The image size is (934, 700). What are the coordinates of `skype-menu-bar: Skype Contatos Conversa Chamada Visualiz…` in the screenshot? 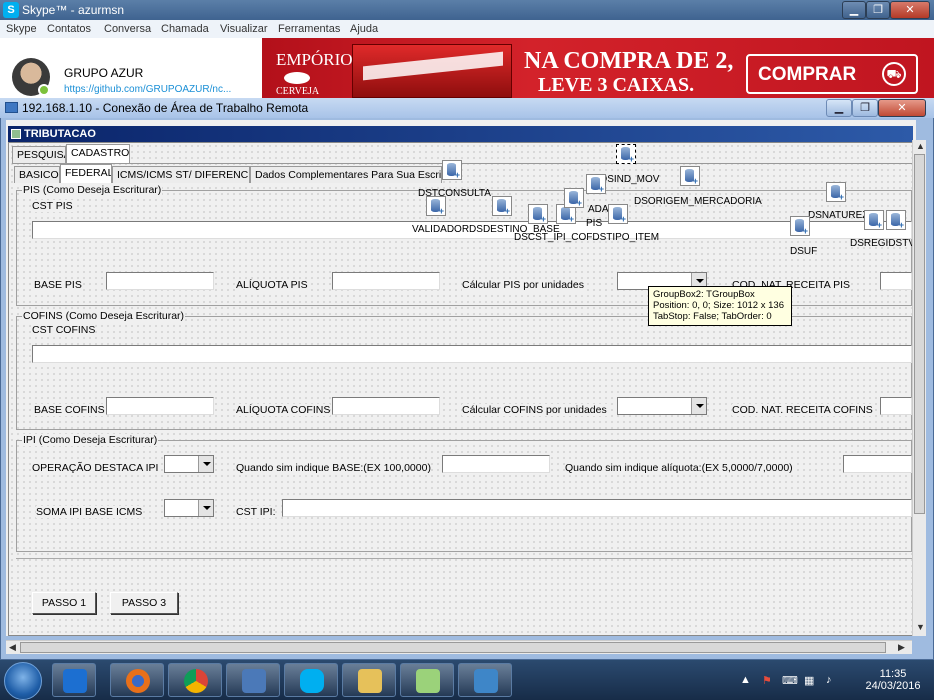 It's located at (467, 29).